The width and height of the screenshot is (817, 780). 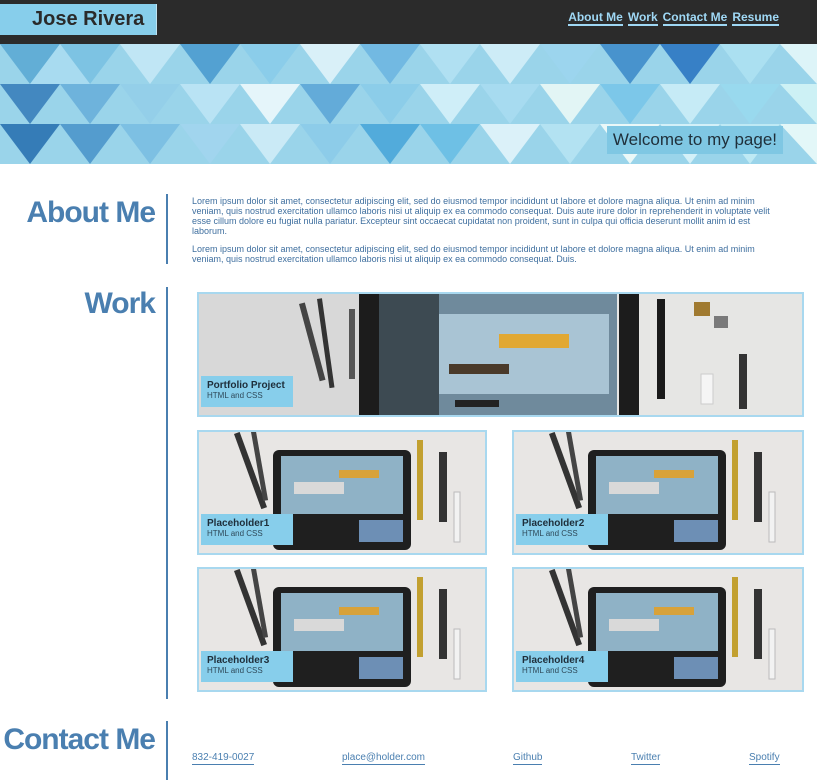 I want to click on about-title: About Me, so click(x=91, y=212).